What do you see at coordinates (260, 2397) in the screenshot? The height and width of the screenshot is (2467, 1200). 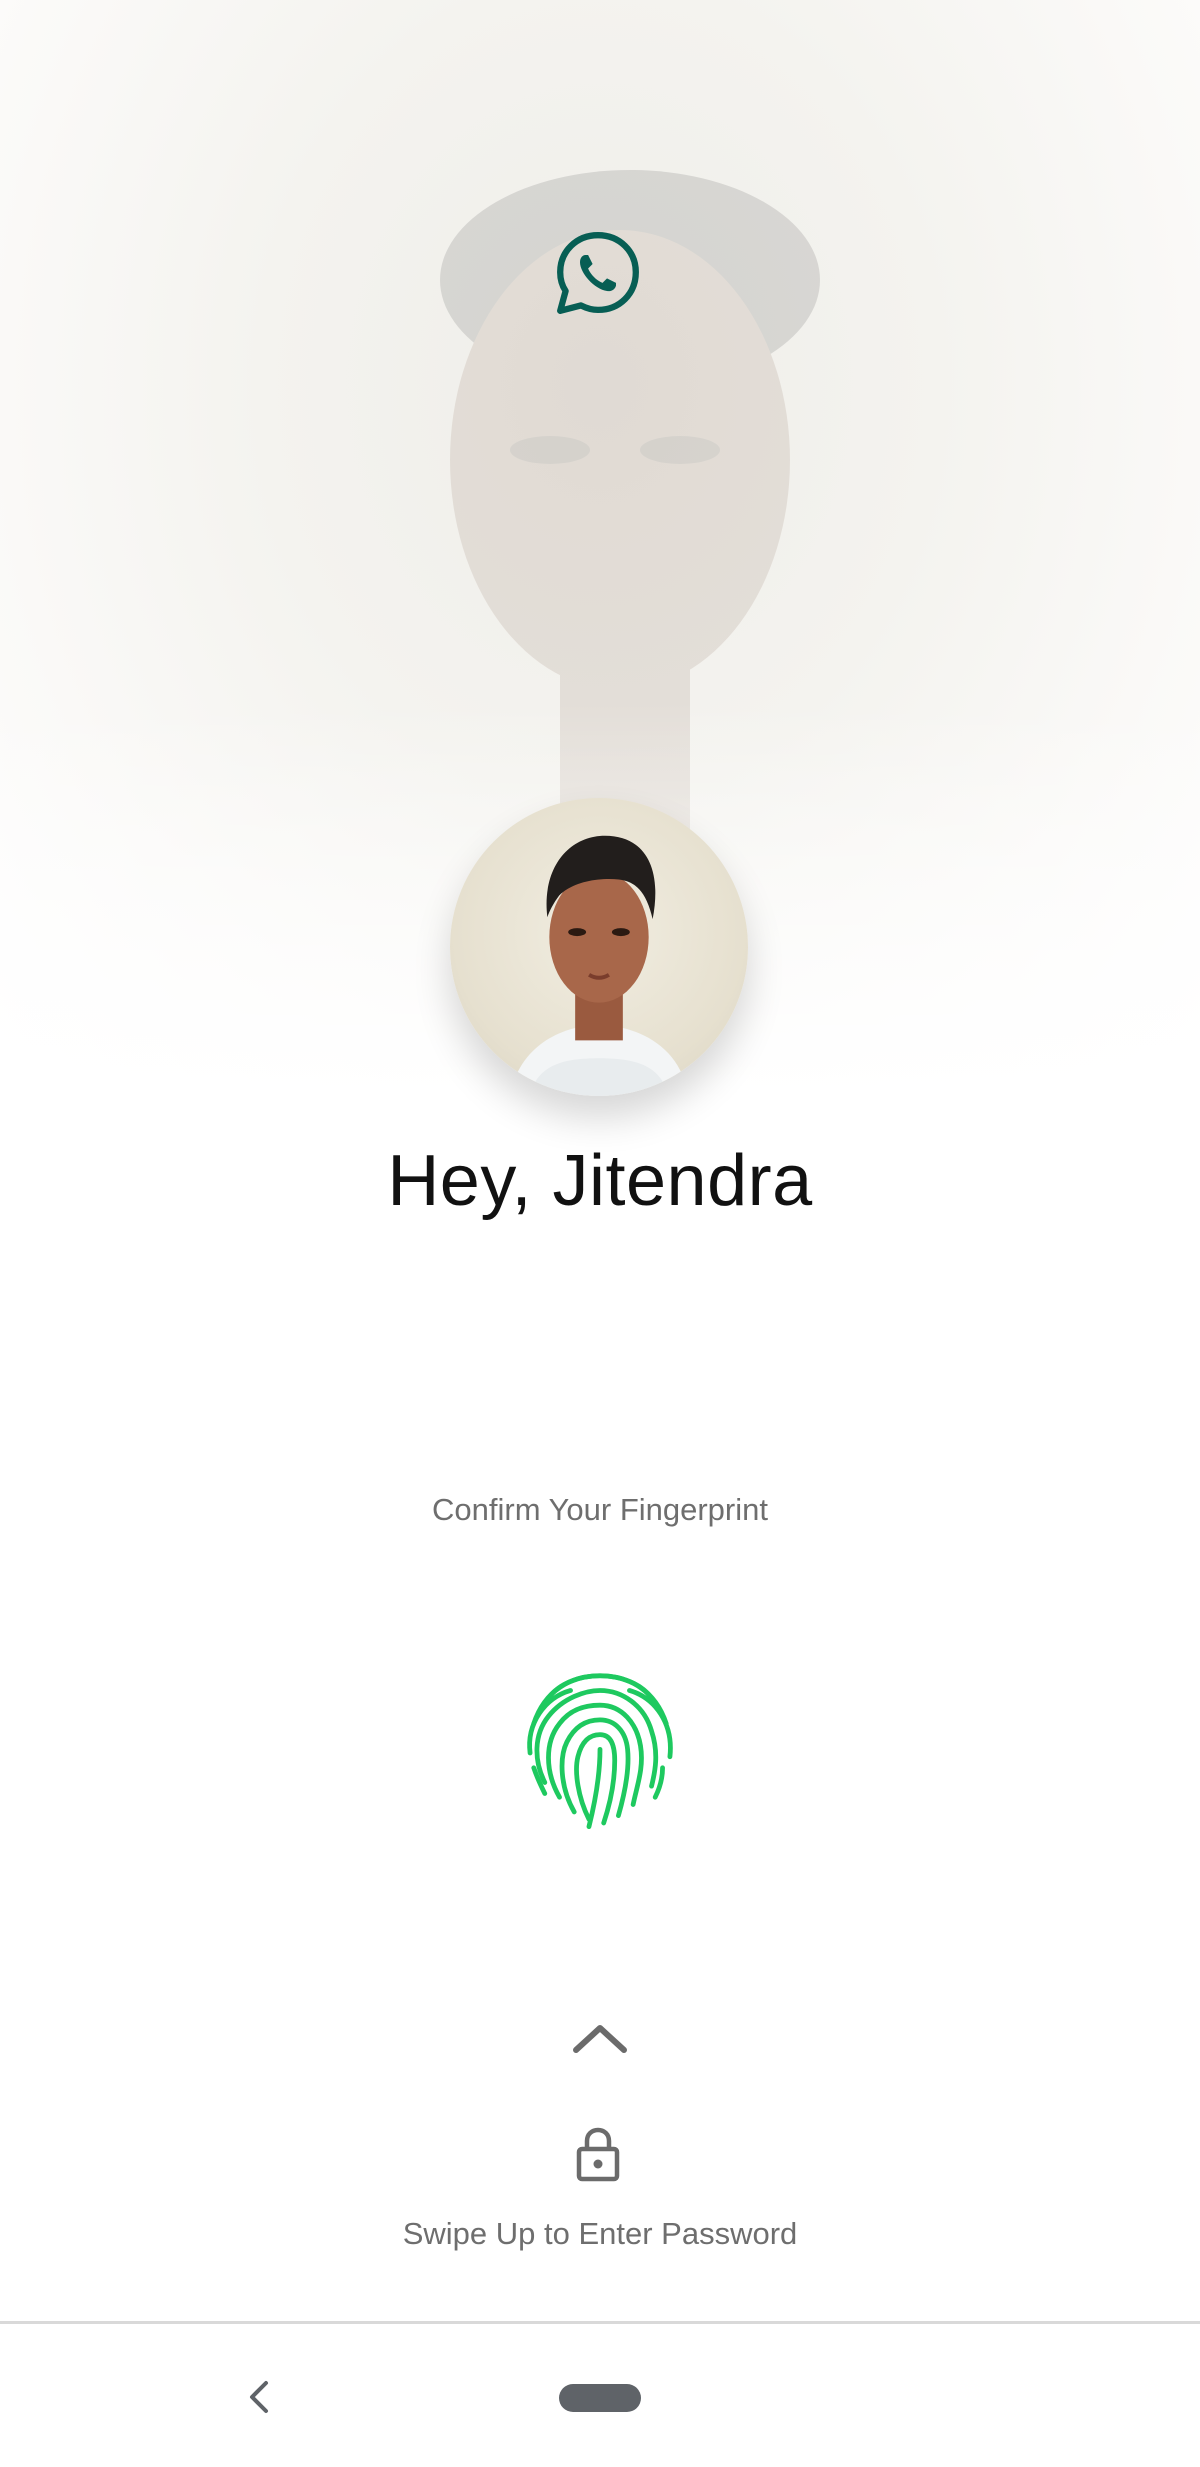 I see `back-icon` at bounding box center [260, 2397].